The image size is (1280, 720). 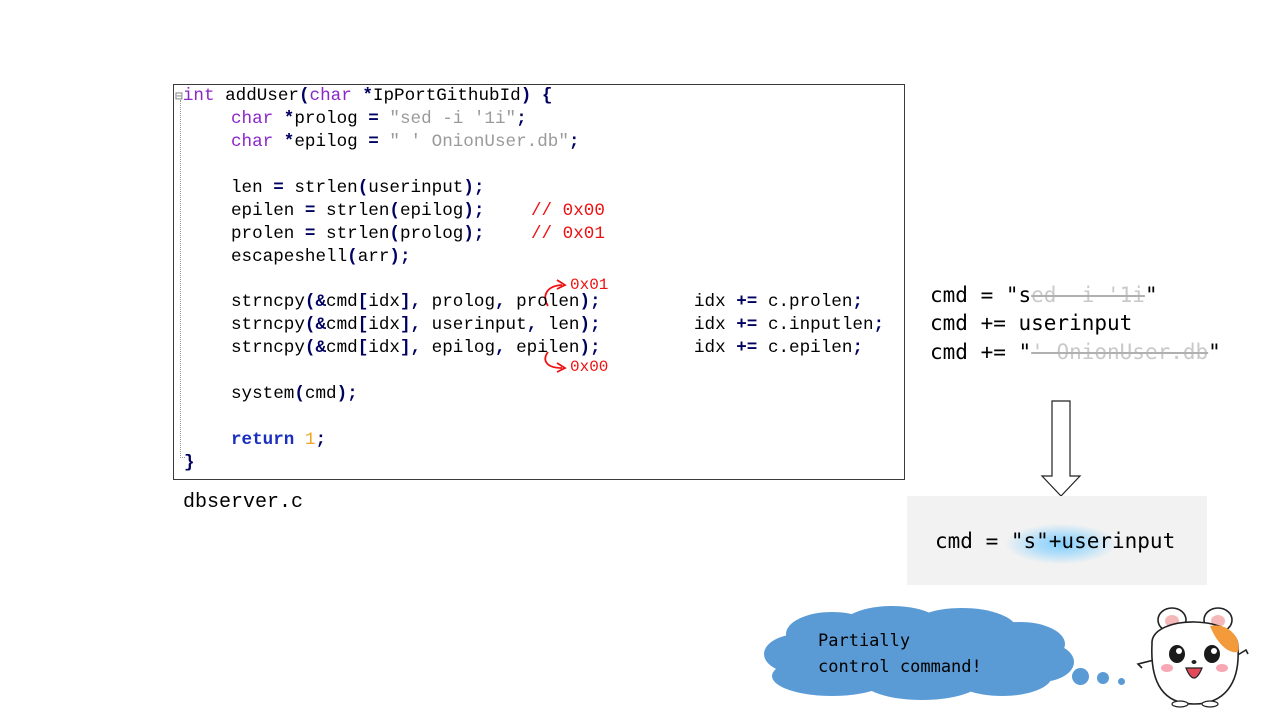 What do you see at coordinates (263, 440) in the screenshot?
I see `return-keyword: return` at bounding box center [263, 440].